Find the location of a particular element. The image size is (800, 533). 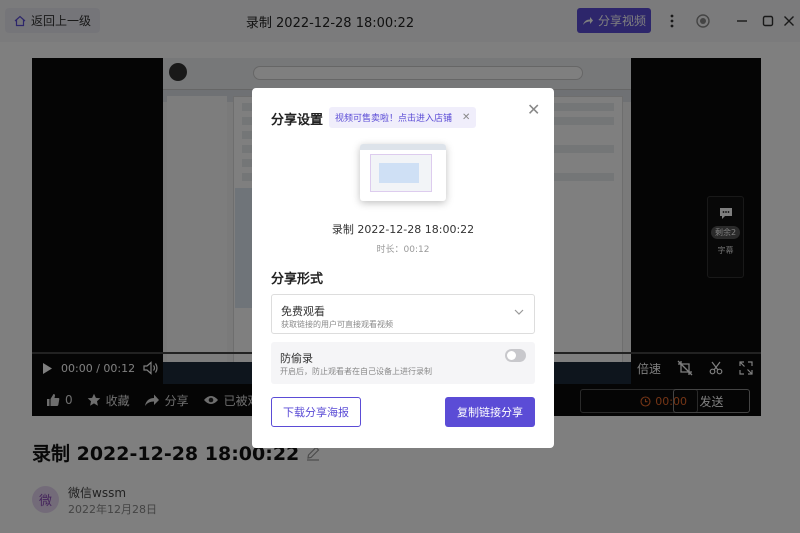

video-thumbnail is located at coordinates (403, 172).